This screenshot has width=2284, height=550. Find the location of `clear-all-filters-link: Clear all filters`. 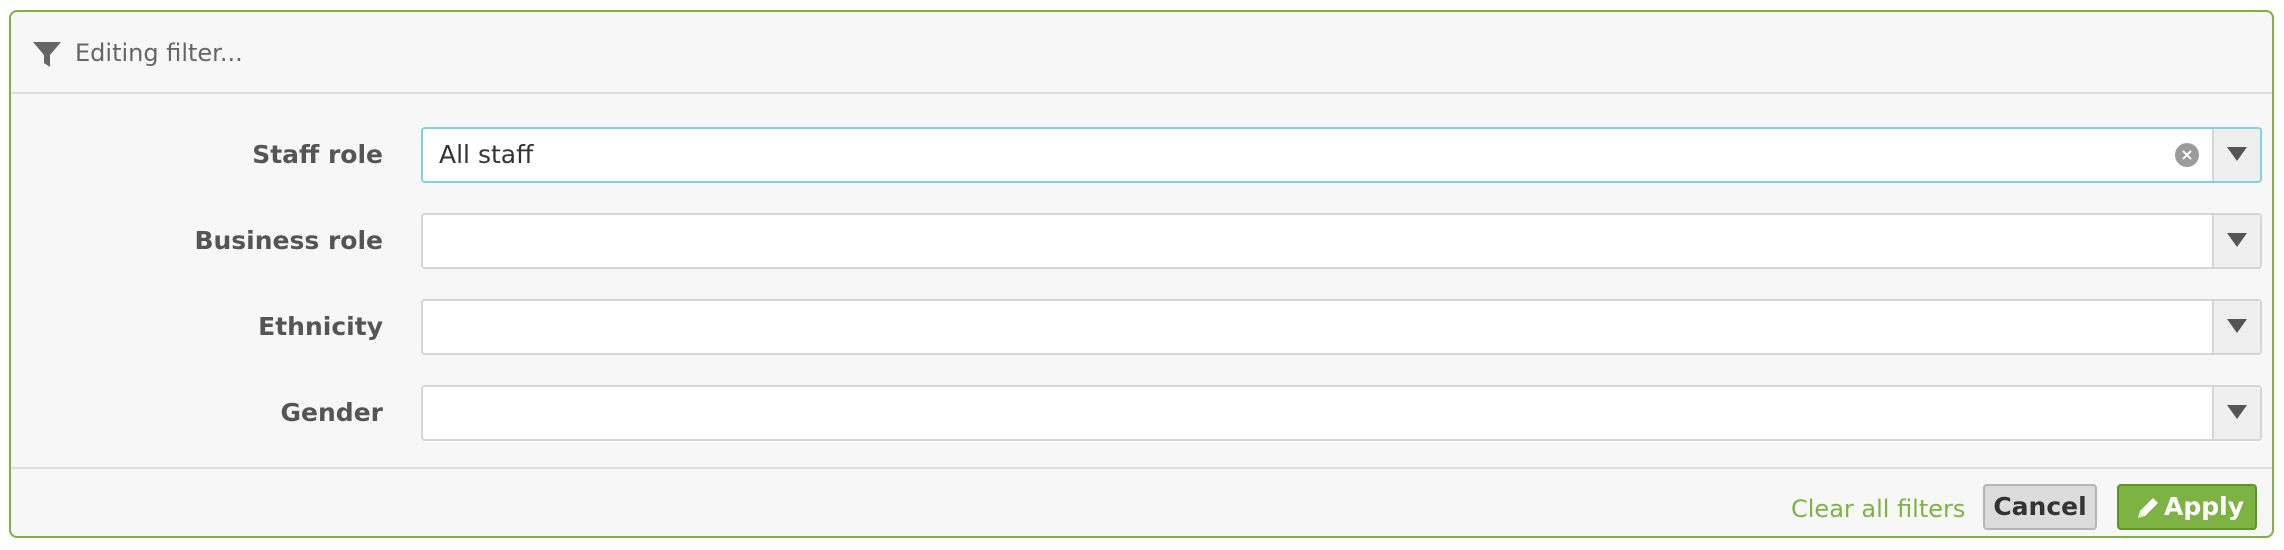

clear-all-filters-link: Clear all filters is located at coordinates (1878, 509).